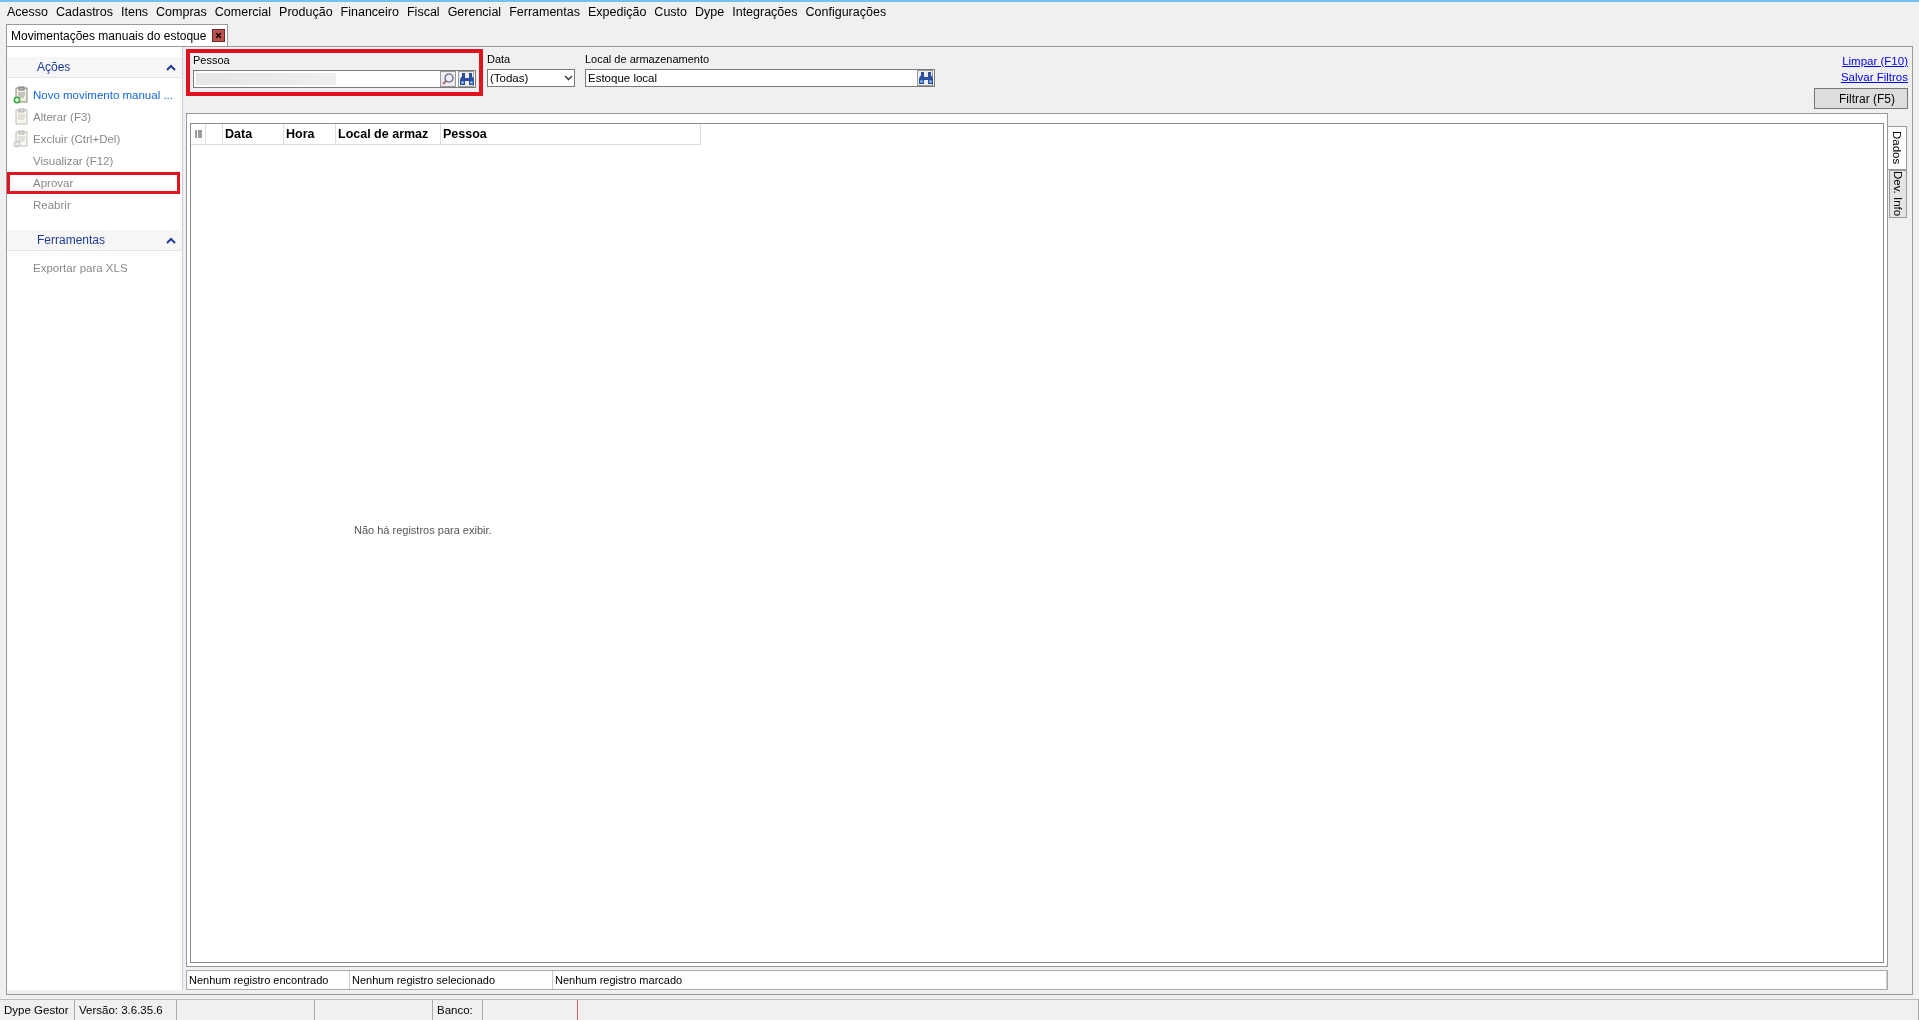  What do you see at coordinates (388, 134) in the screenshot?
I see `column-header: Local de armaz` at bounding box center [388, 134].